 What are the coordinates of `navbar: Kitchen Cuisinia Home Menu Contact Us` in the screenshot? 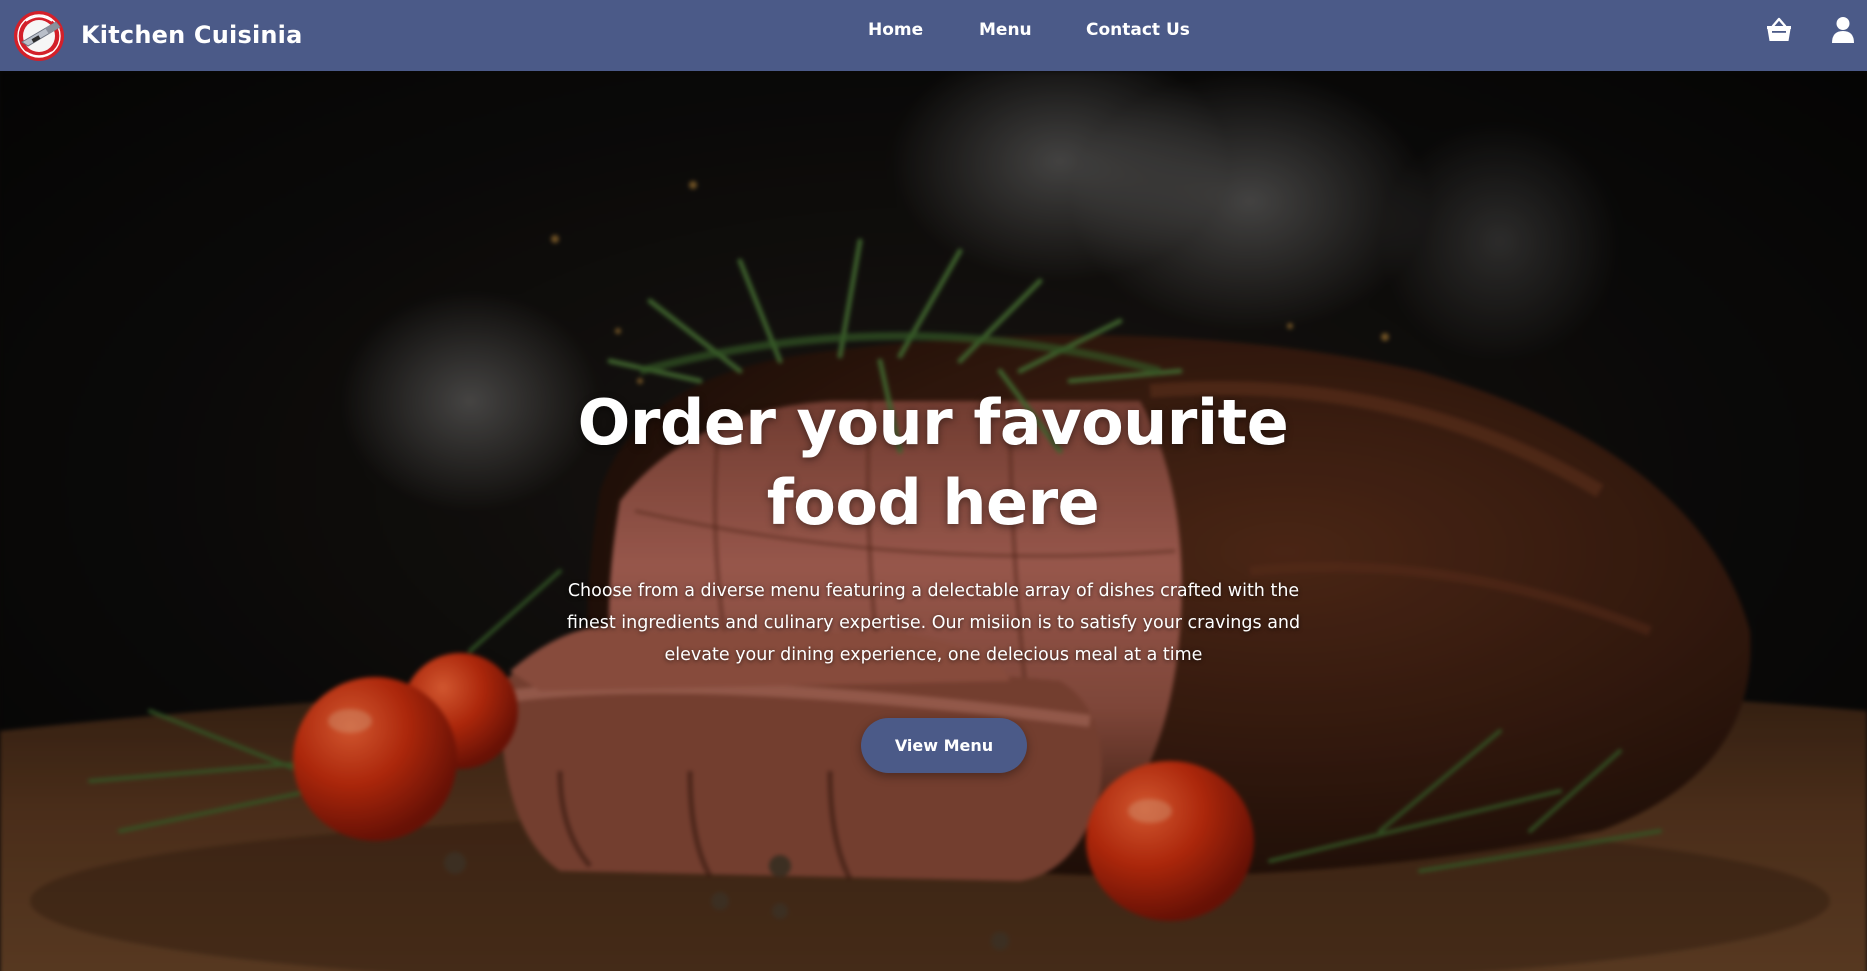 It's located at (933, 35).